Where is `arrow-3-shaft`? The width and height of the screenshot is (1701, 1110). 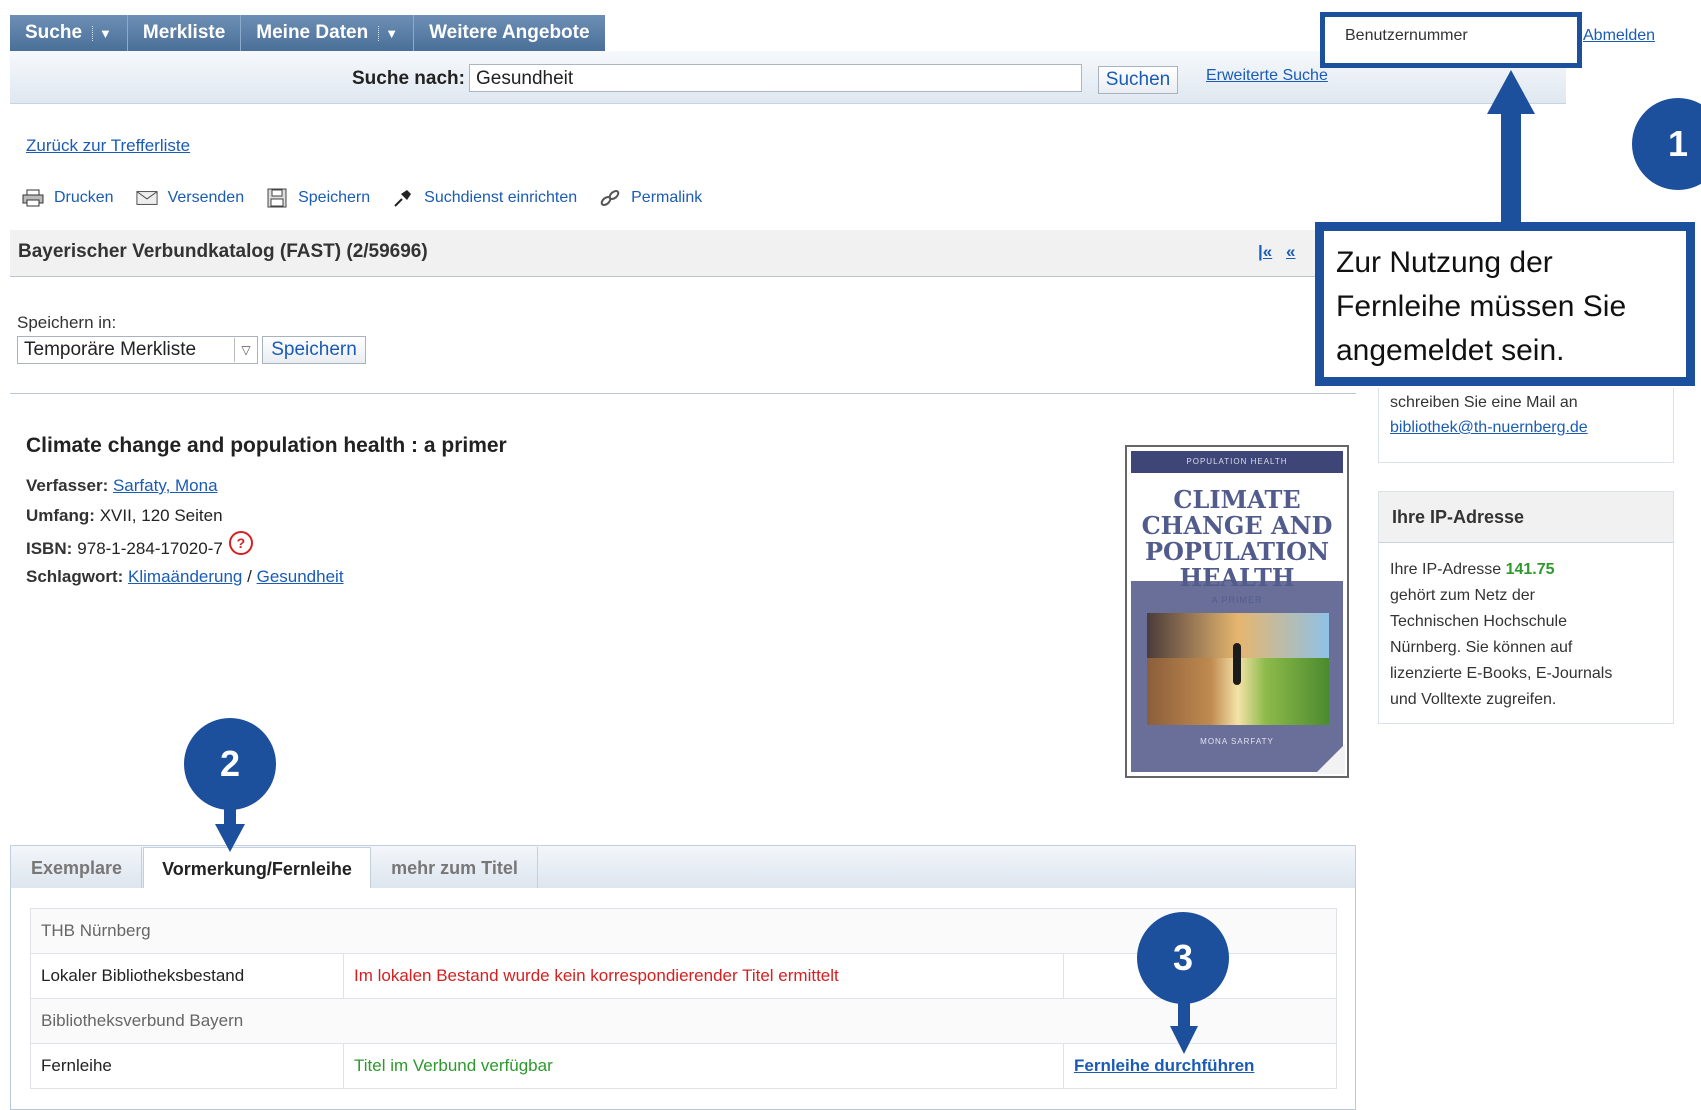 arrow-3-shaft is located at coordinates (1184, 1016).